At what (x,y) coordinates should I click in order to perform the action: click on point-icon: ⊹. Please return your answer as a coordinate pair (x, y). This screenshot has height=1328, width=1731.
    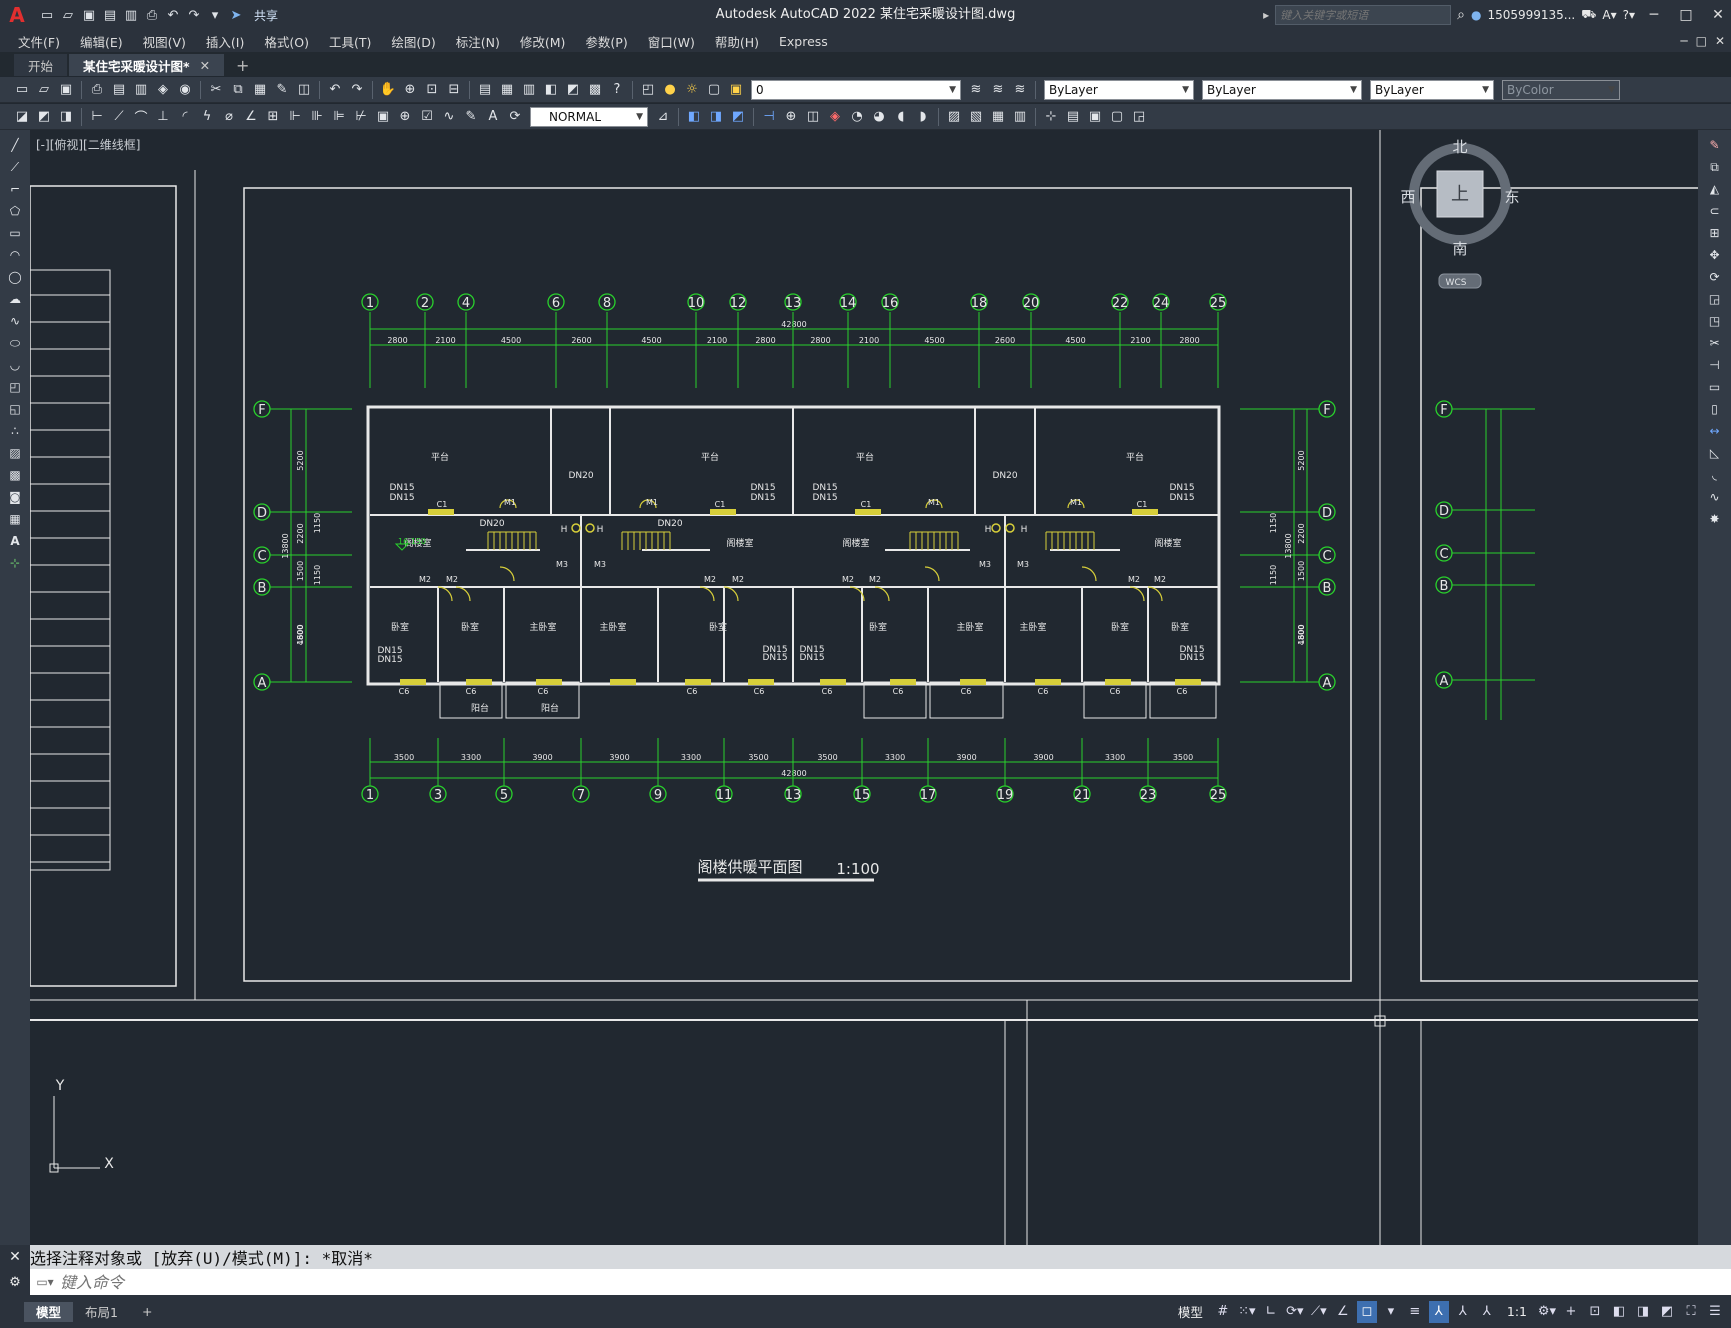
    Looking at the image, I should click on (1051, 117).